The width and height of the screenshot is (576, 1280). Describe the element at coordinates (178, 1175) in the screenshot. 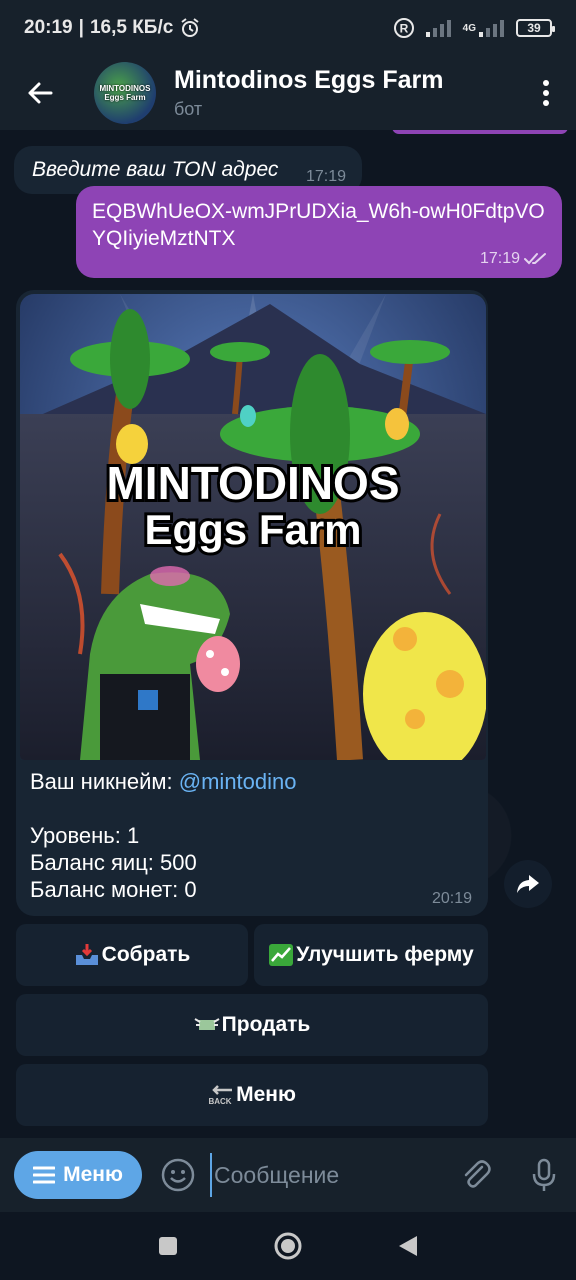

I see `emoji-icon` at that location.